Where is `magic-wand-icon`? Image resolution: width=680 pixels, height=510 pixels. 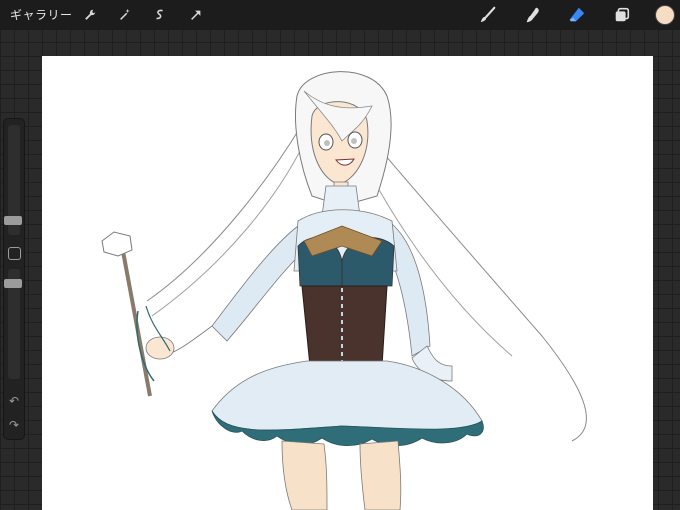
magic-wand-icon is located at coordinates (125, 15).